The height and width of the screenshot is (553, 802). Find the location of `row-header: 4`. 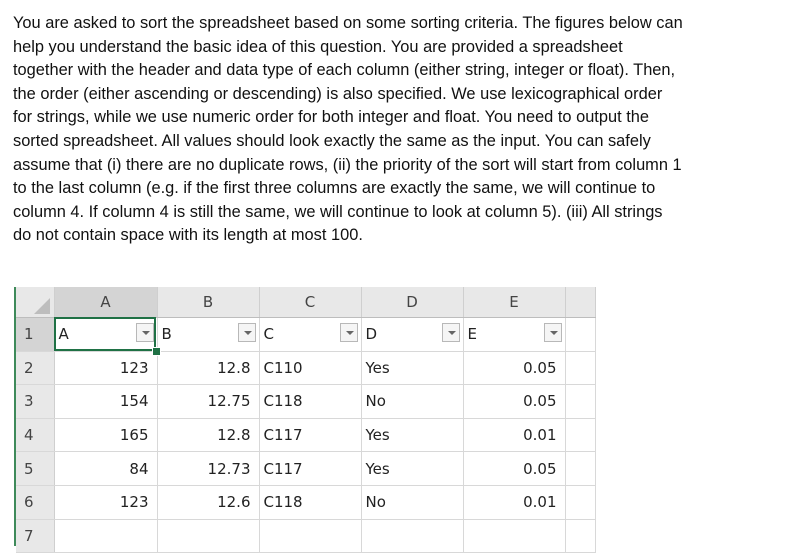

row-header: 4 is located at coordinates (35, 435).